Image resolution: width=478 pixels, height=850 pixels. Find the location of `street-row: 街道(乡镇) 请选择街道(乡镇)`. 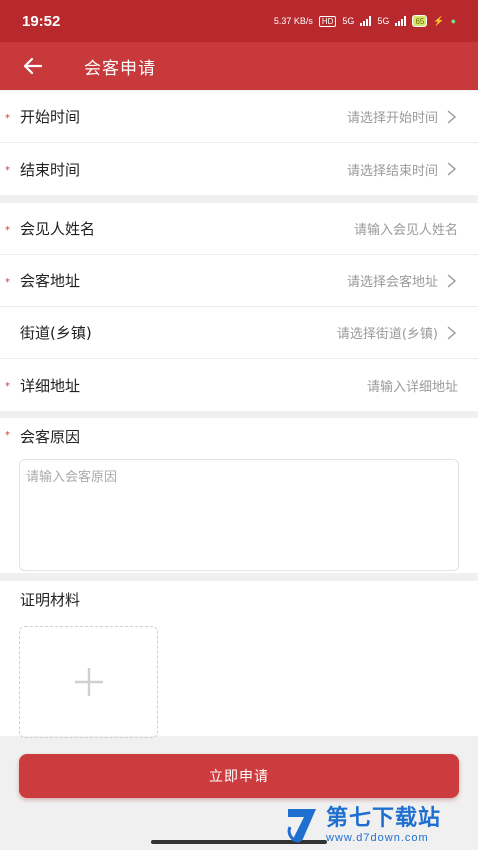

street-row: 街道(乡镇) 请选择街道(乡镇) is located at coordinates (239, 333).